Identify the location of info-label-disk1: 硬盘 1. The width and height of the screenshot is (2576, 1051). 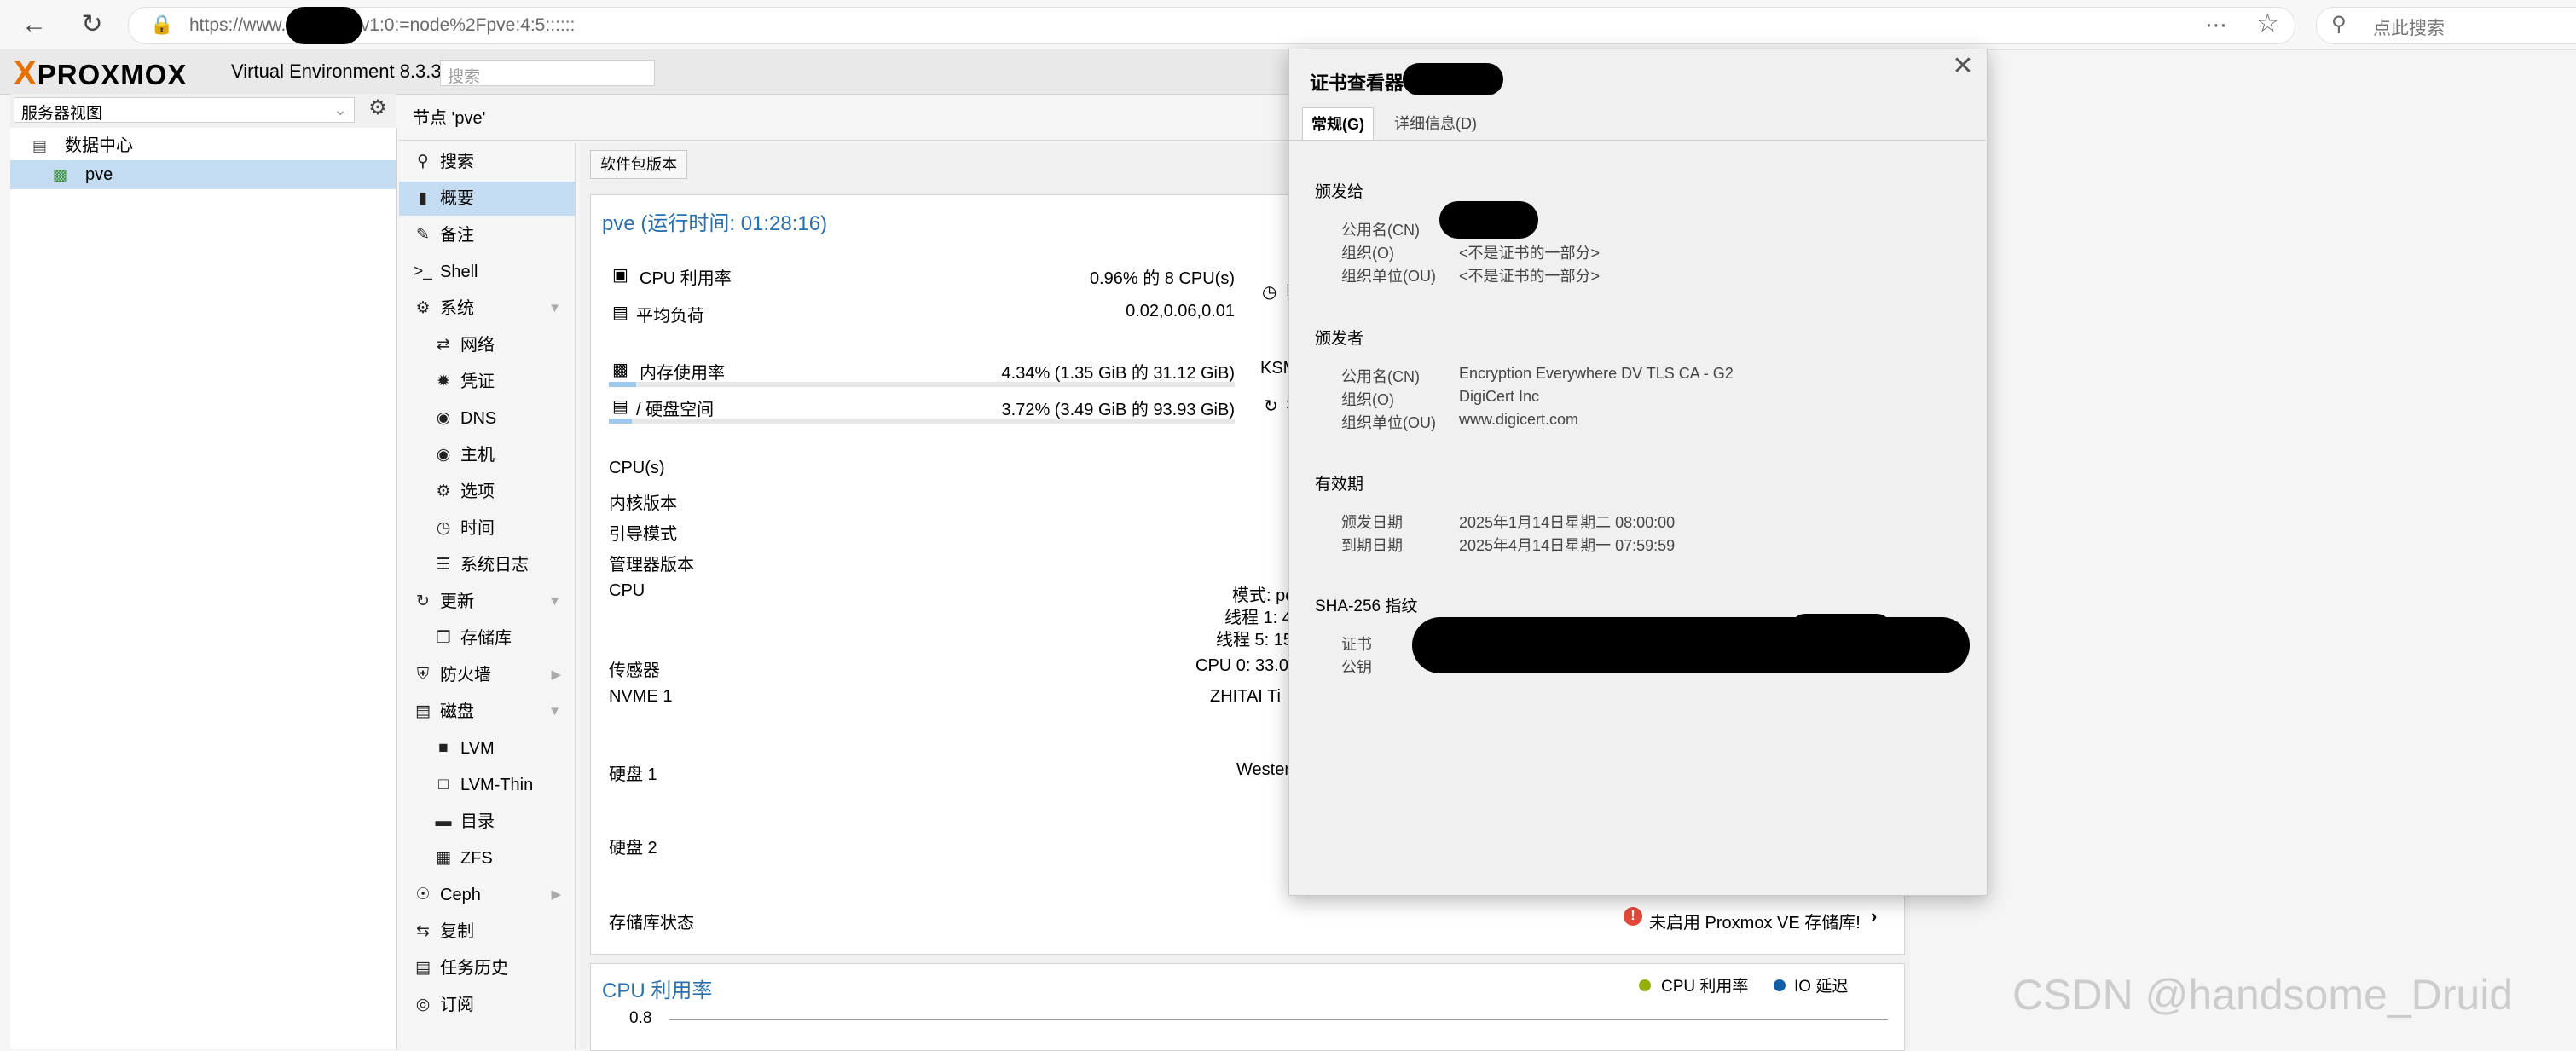
(633, 774).